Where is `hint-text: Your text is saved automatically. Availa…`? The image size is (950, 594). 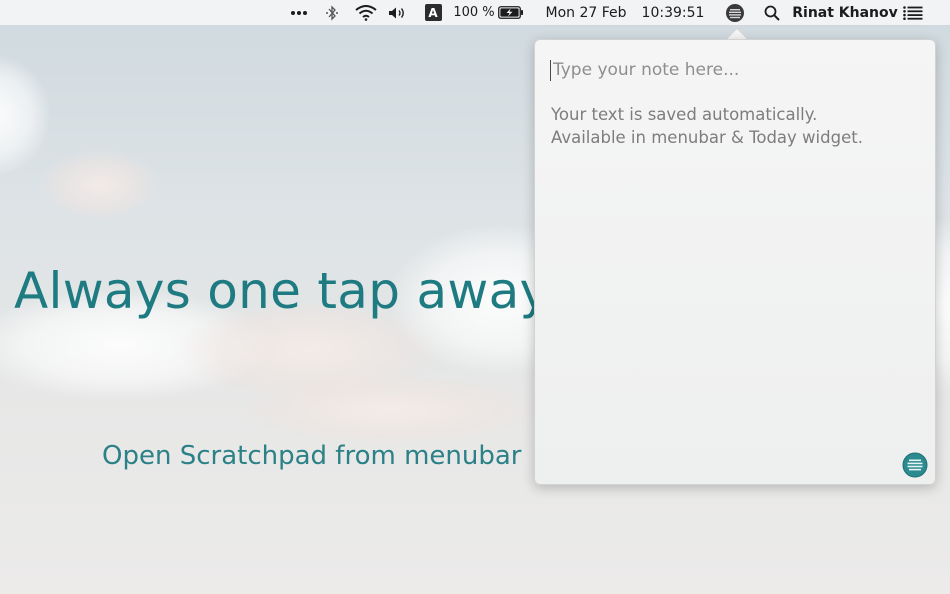
hint-text: Your text is saved automatically. Availa… is located at coordinates (736, 126).